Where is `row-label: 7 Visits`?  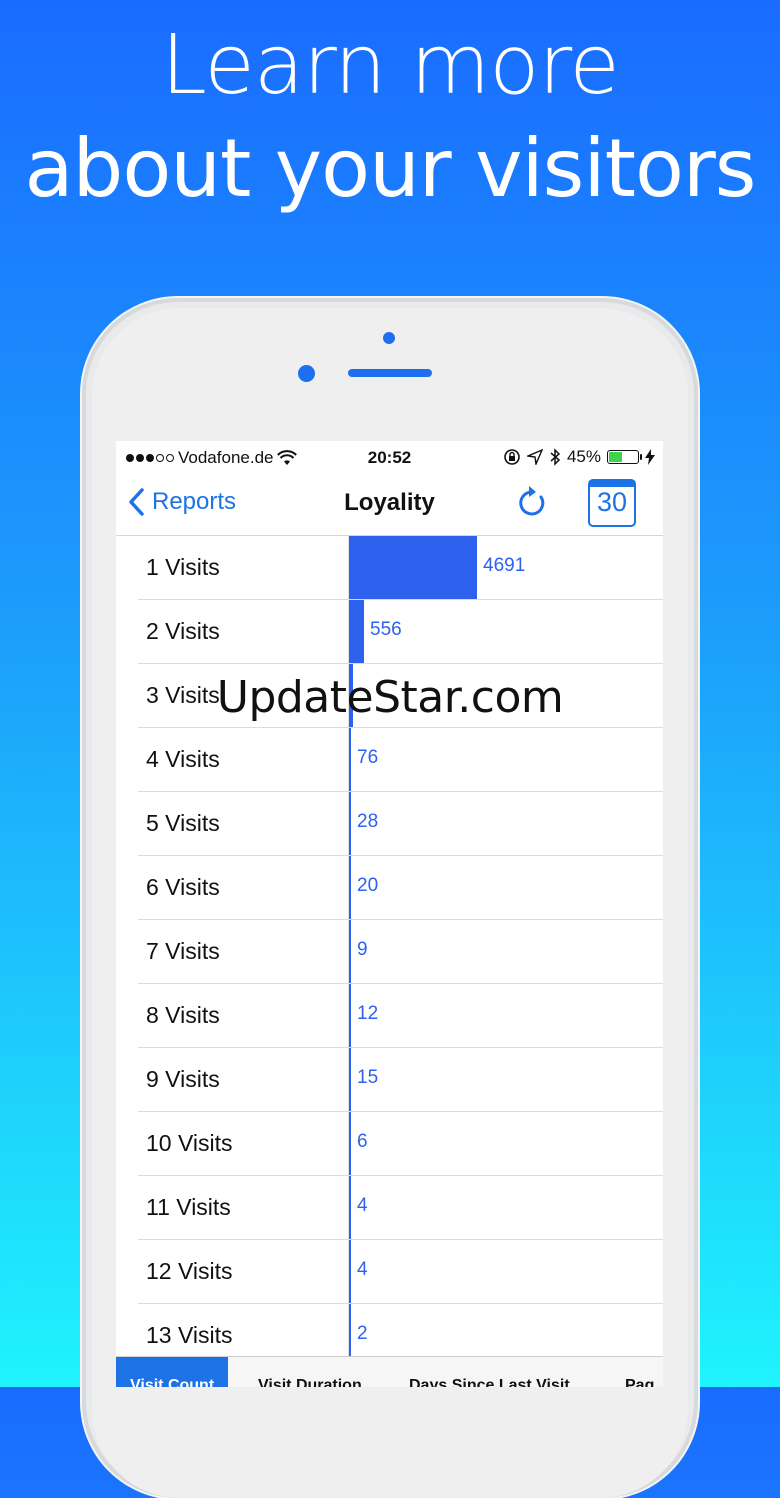 row-label: 7 Visits is located at coordinates (183, 951).